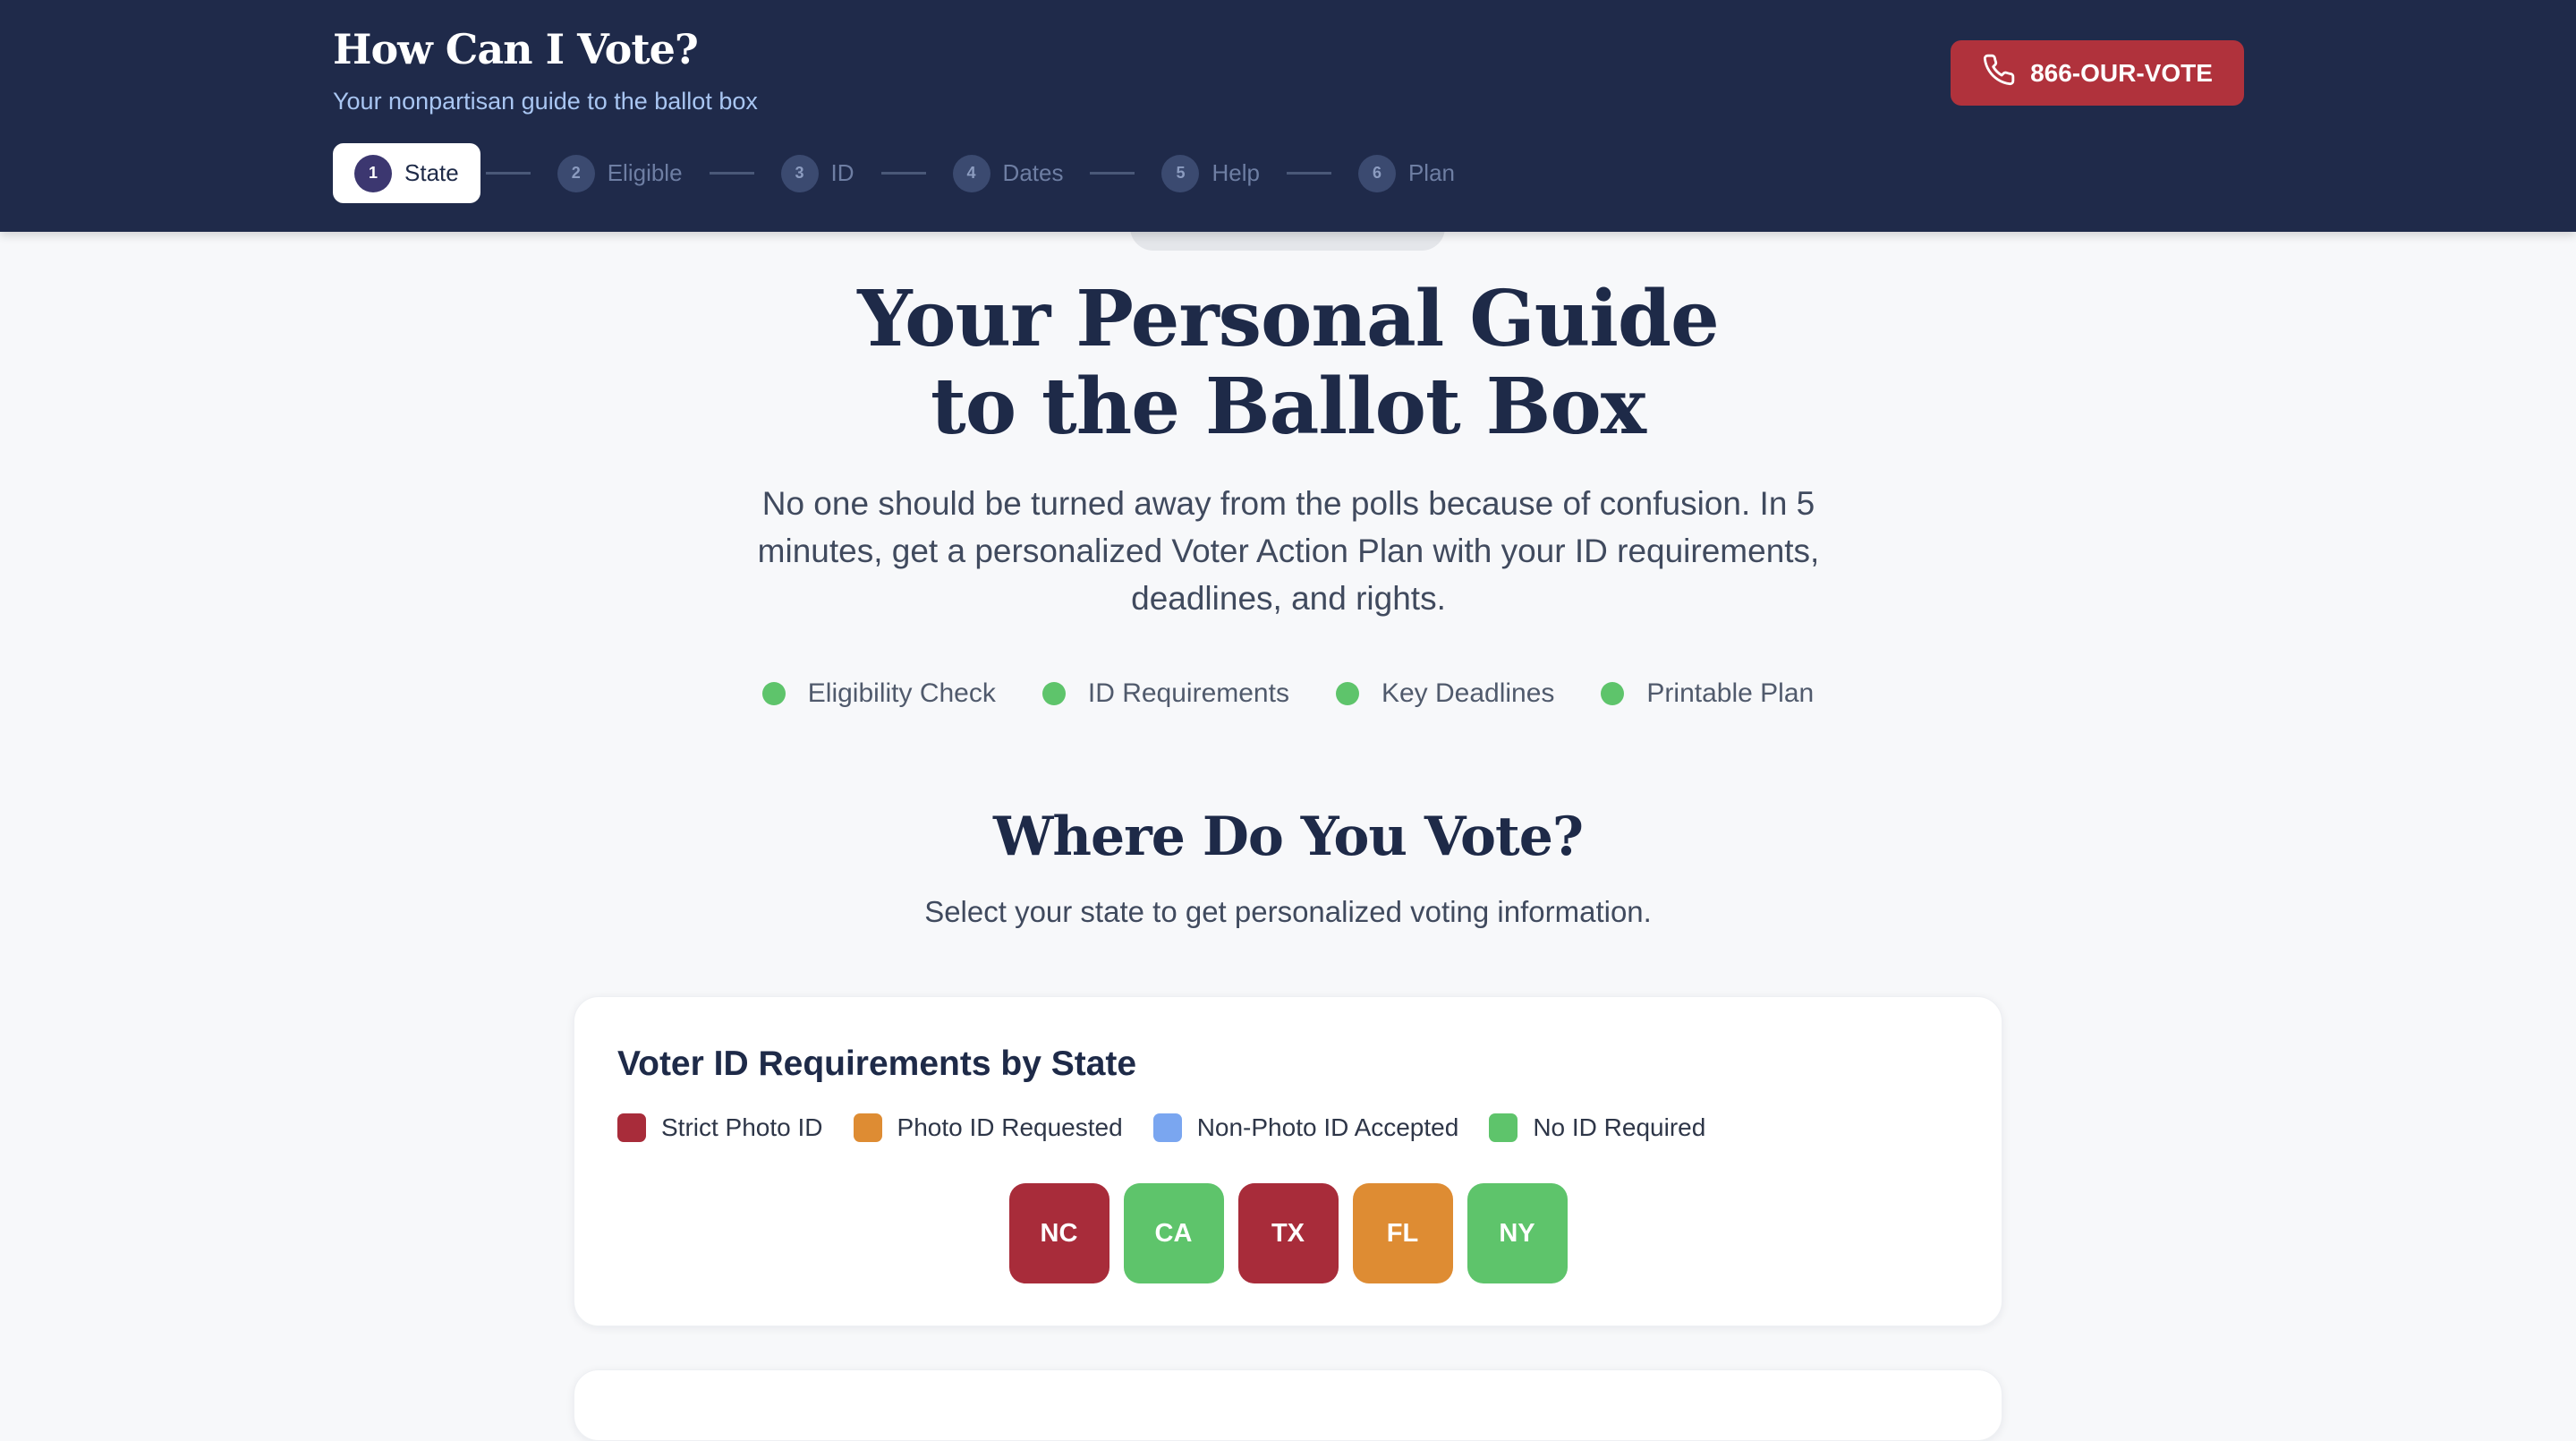 The height and width of the screenshot is (1441, 2576). Describe the element at coordinates (2121, 72) in the screenshot. I see `hotline-label: 866-OUR-VOTE` at that location.